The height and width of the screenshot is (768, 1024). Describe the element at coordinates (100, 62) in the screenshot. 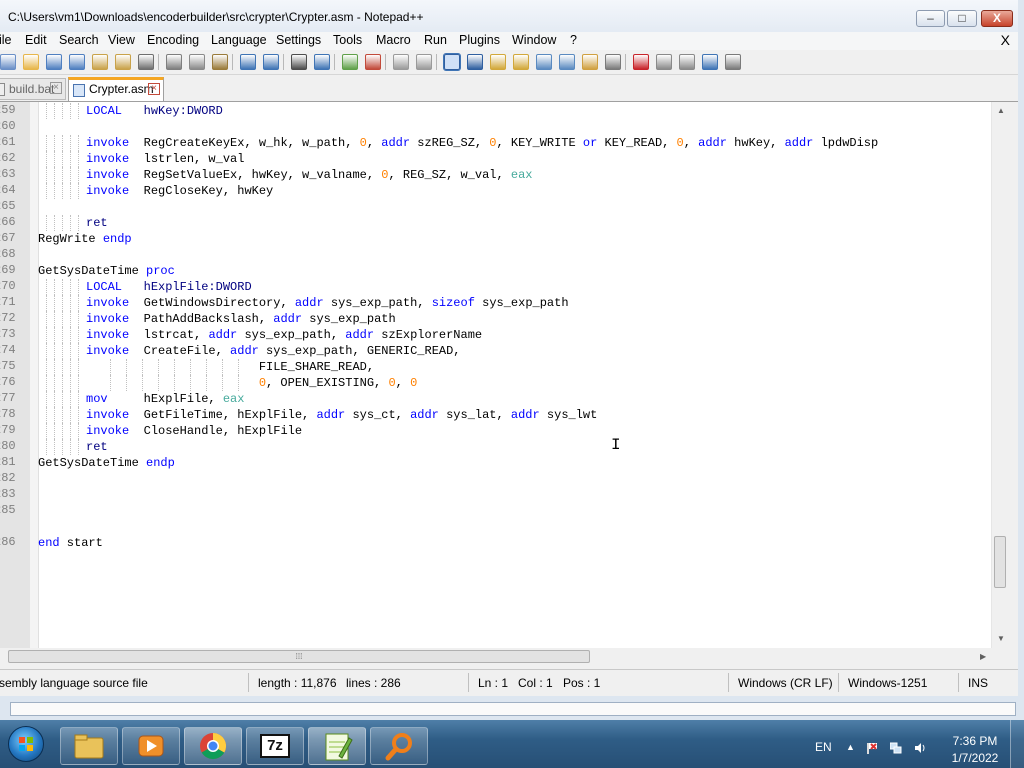

I see `close-icon` at that location.